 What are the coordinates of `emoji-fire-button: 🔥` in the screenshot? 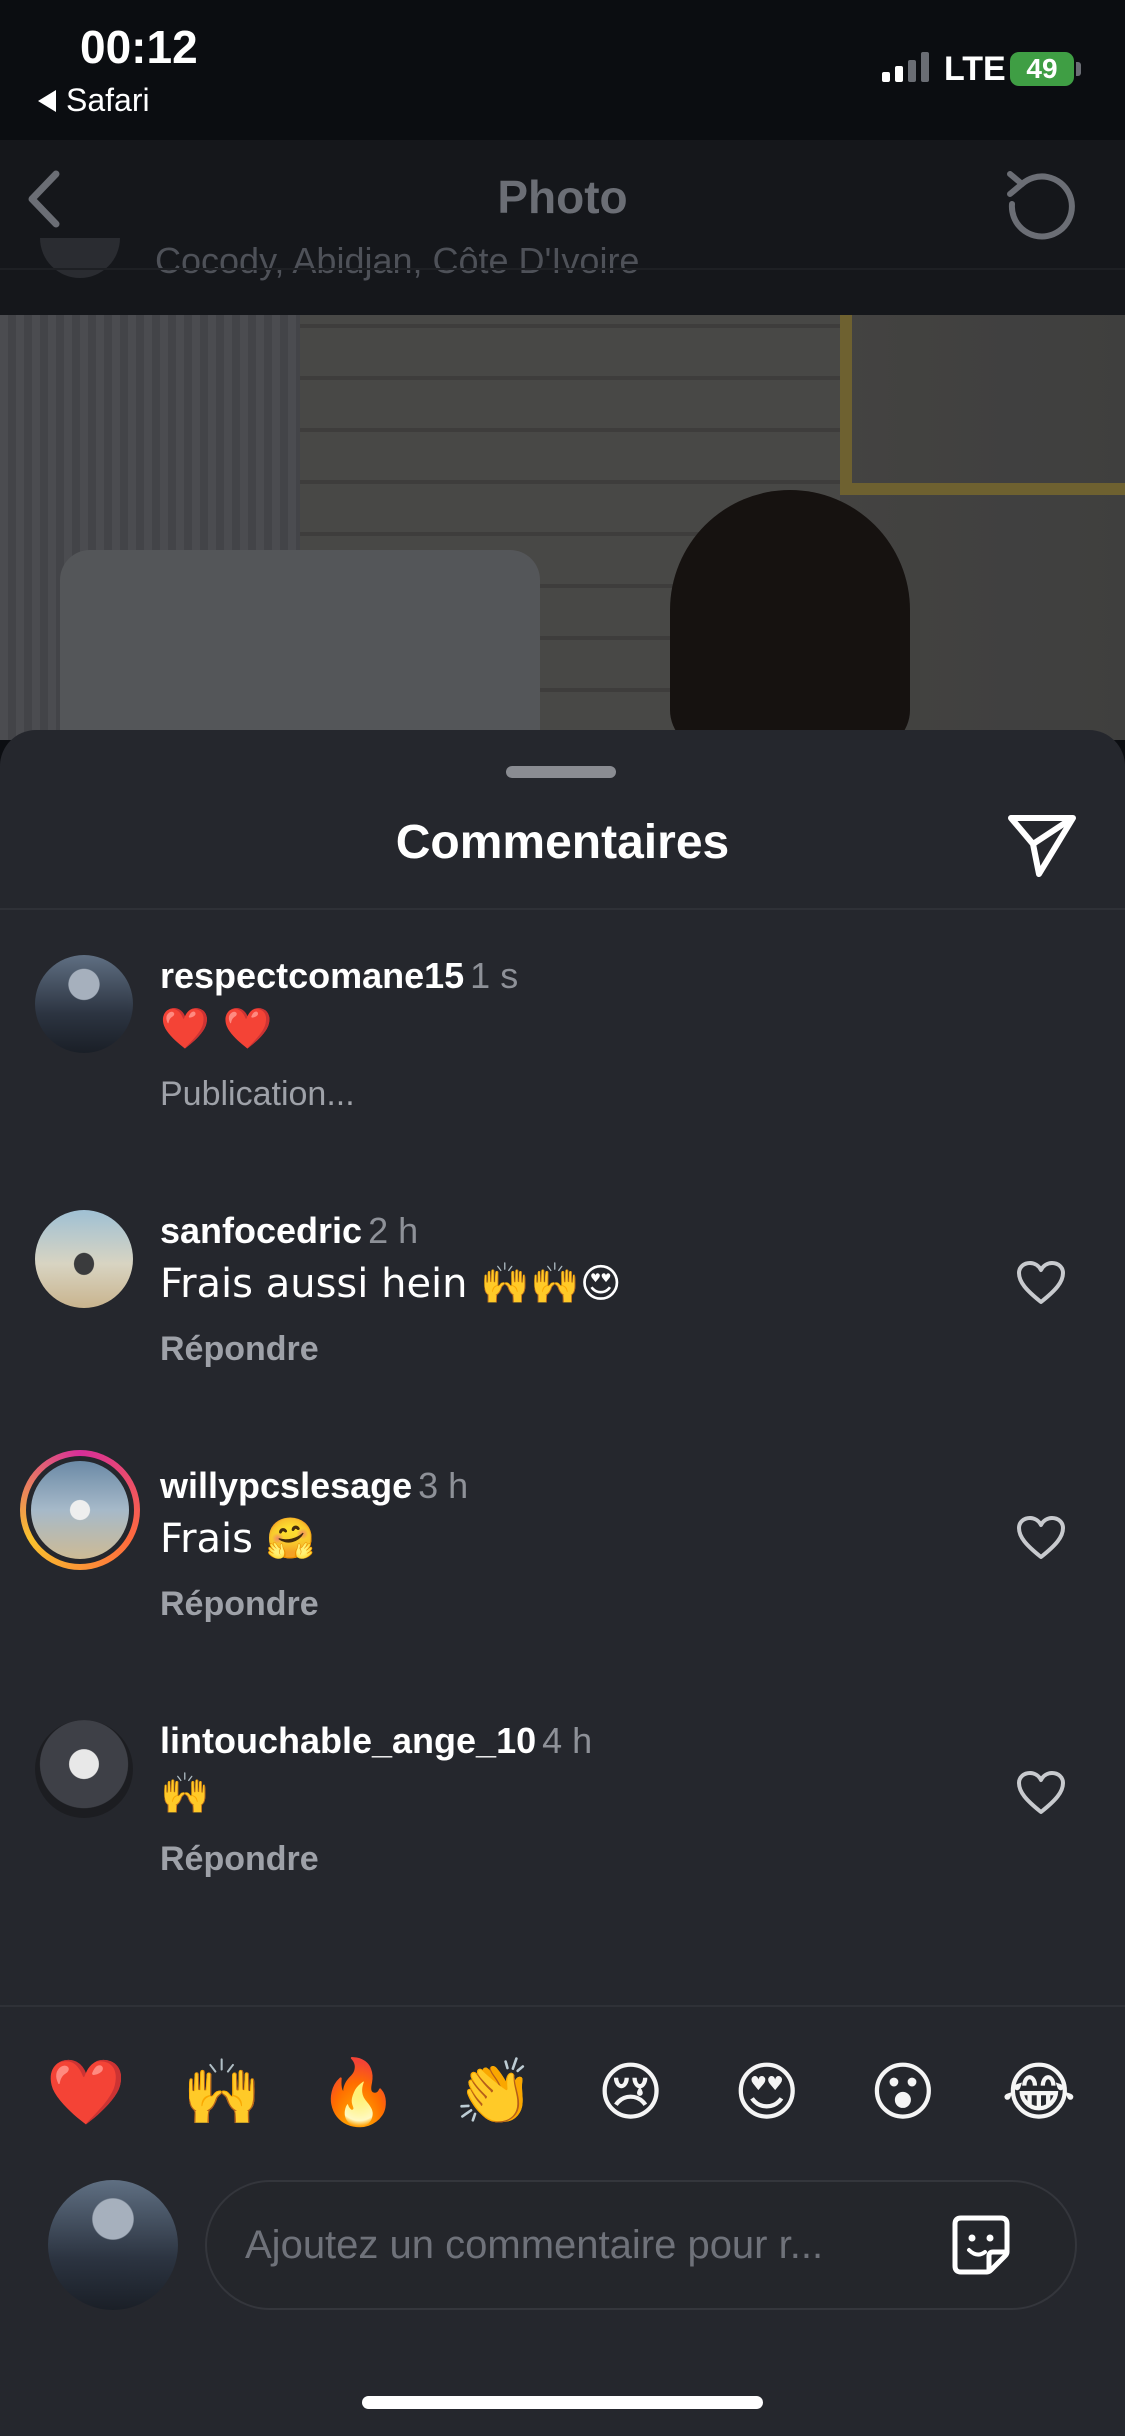 It's located at (358, 2093).